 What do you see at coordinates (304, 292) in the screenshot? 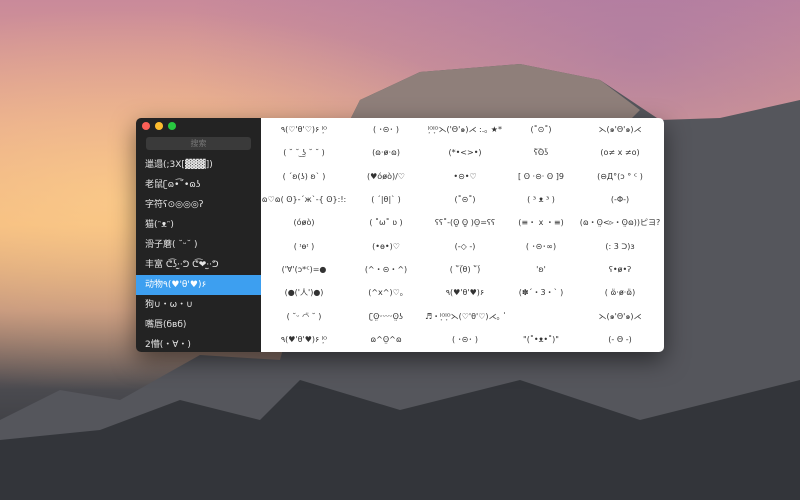
I see `kaomoji-cell: (●('人')●)` at bounding box center [304, 292].